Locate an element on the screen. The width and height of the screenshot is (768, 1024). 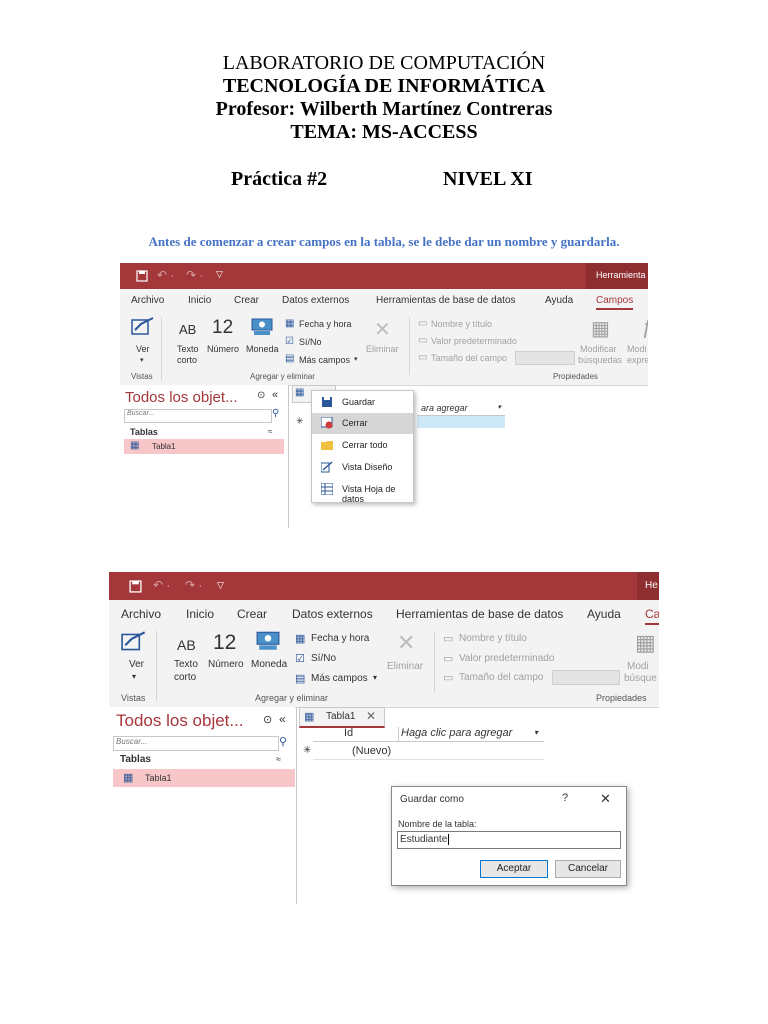
modify-lookups-label: Modi is located at coordinates (638, 666).